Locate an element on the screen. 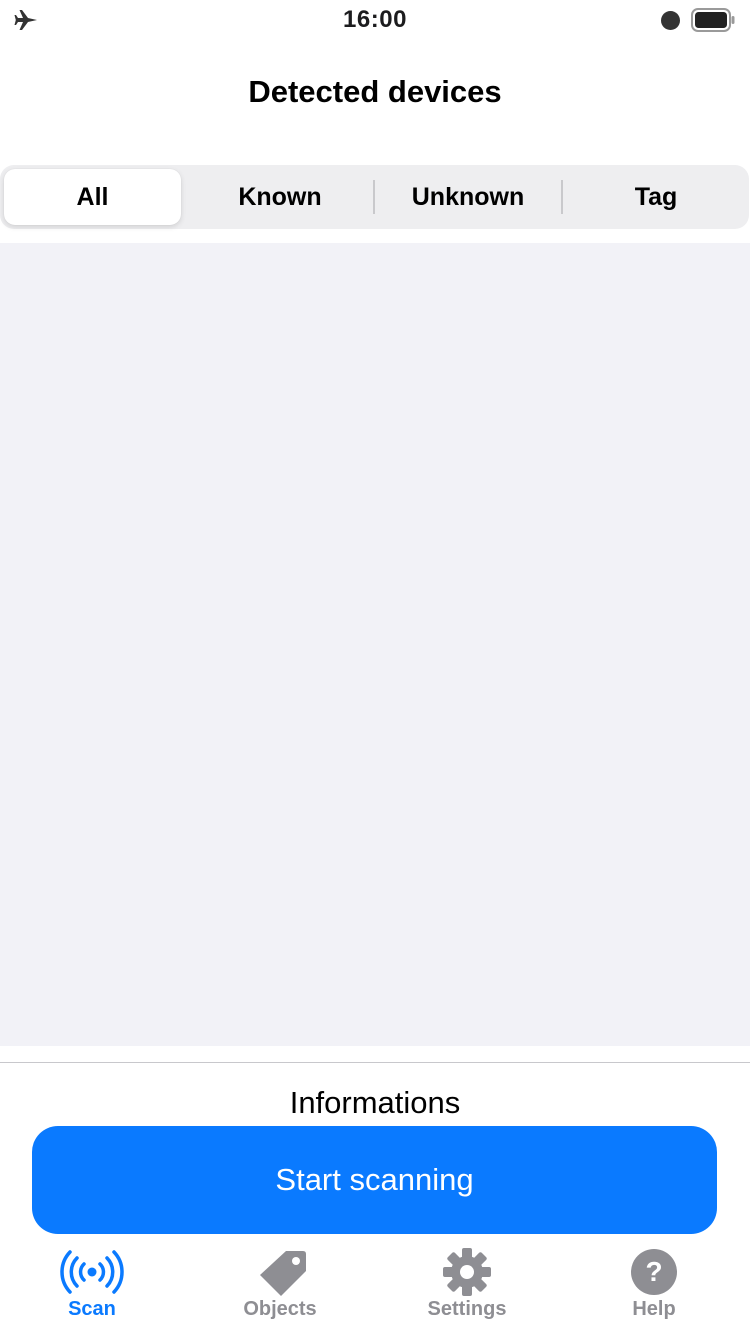  start-scanning-button: Start scanning is located at coordinates (374, 1180).